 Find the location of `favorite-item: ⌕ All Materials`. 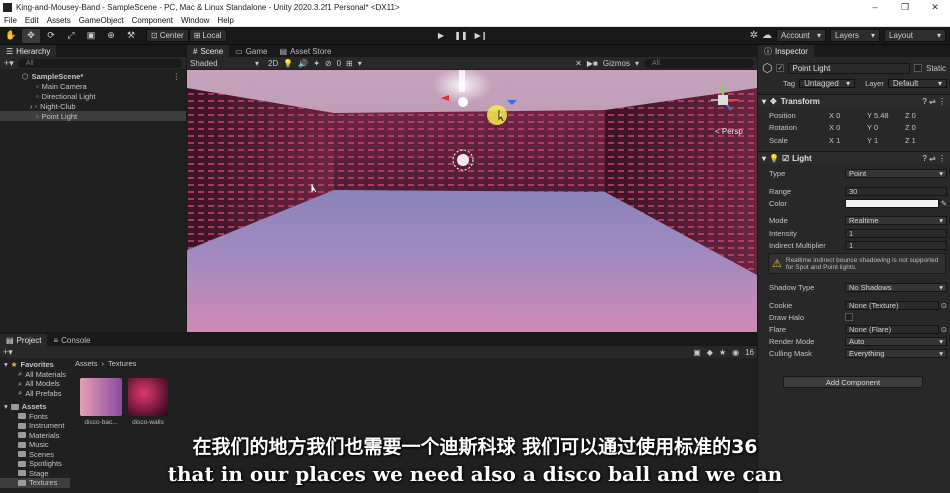

favorite-item: ⌕ All Materials is located at coordinates (35, 374).